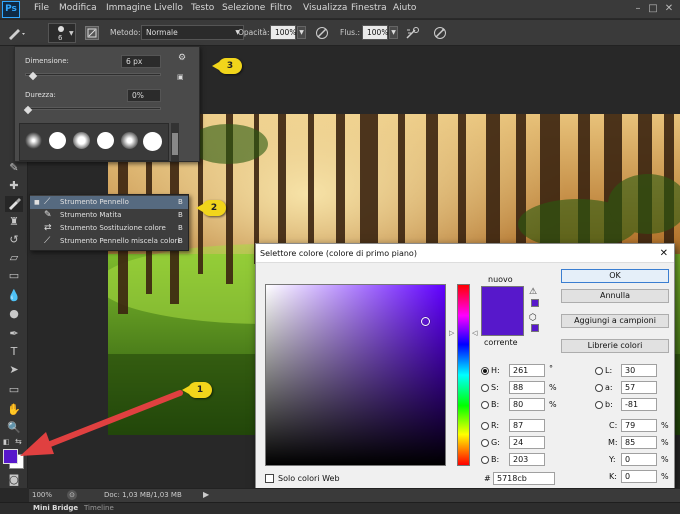 This screenshot has height=514, width=680. What do you see at coordinates (485, 460) in the screenshot?
I see `rgb-b-radio` at bounding box center [485, 460].